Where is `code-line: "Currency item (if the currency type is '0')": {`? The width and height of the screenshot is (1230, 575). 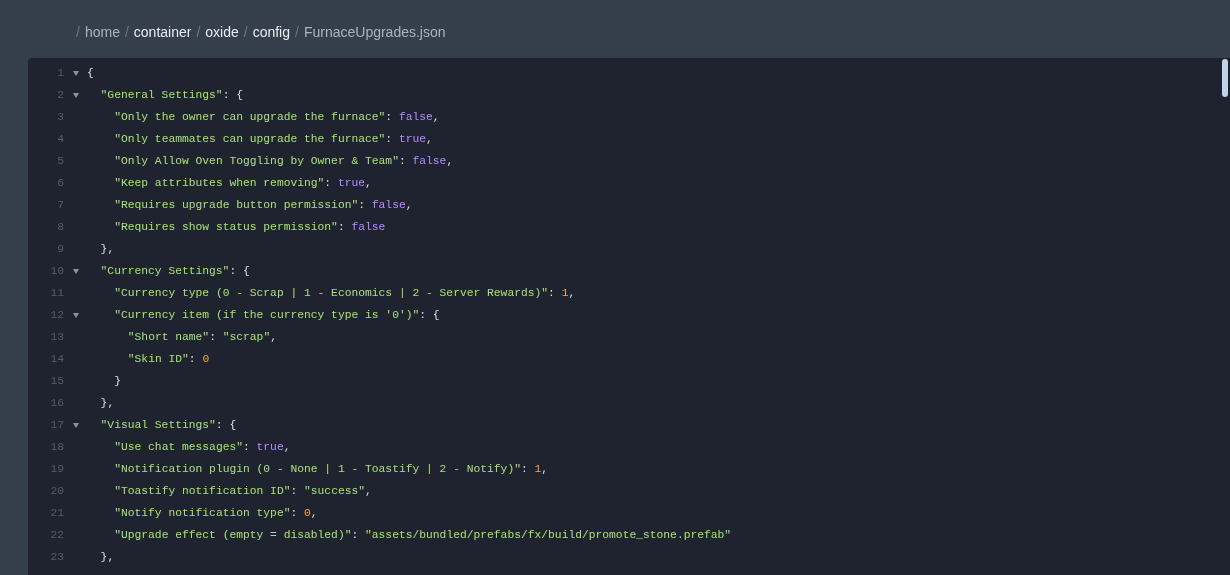
code-line: "Currency item (if the currency type is '0')": { is located at coordinates (277, 315).